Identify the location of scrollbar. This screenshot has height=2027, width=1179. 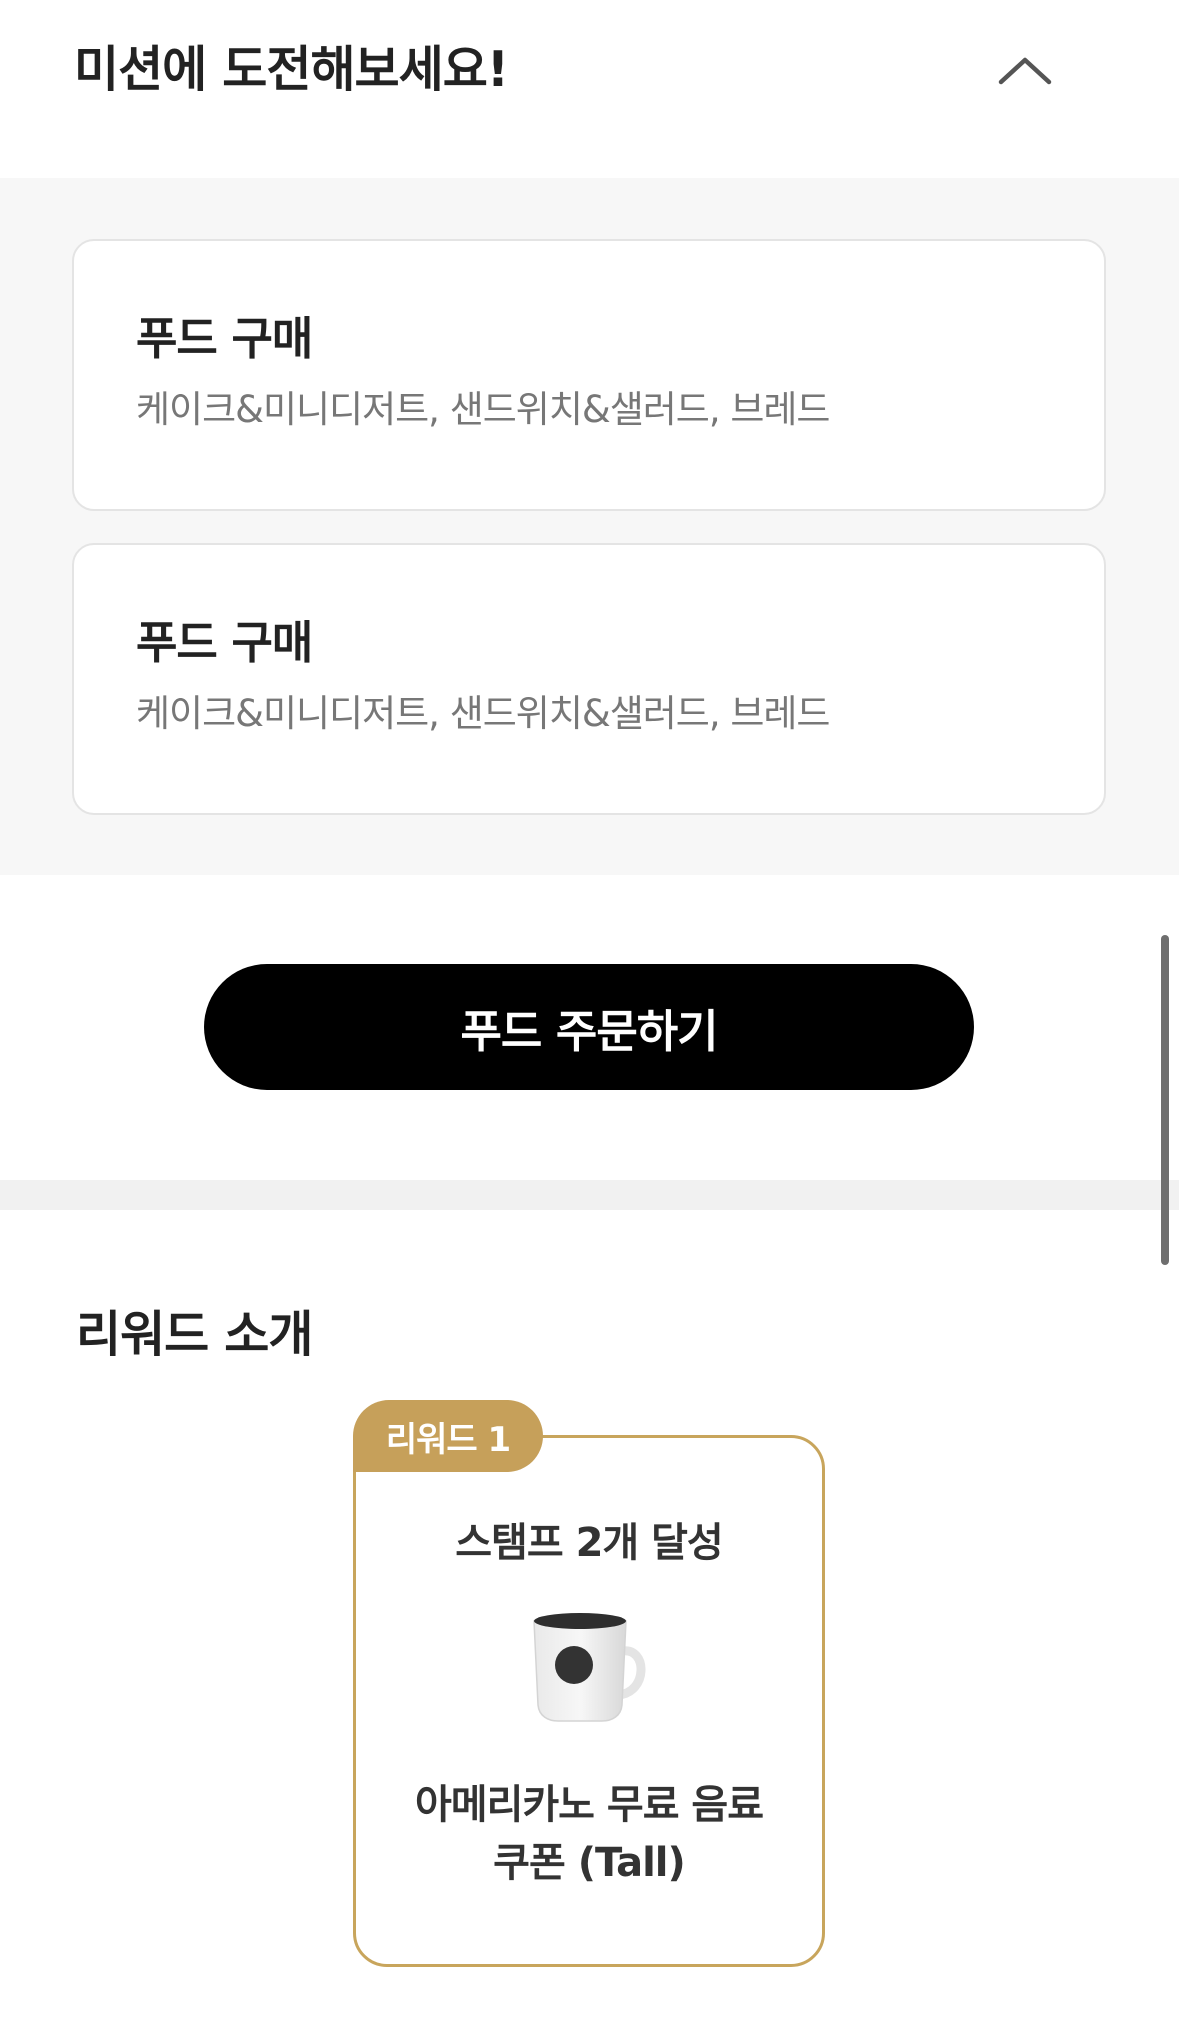
(1165, 1100).